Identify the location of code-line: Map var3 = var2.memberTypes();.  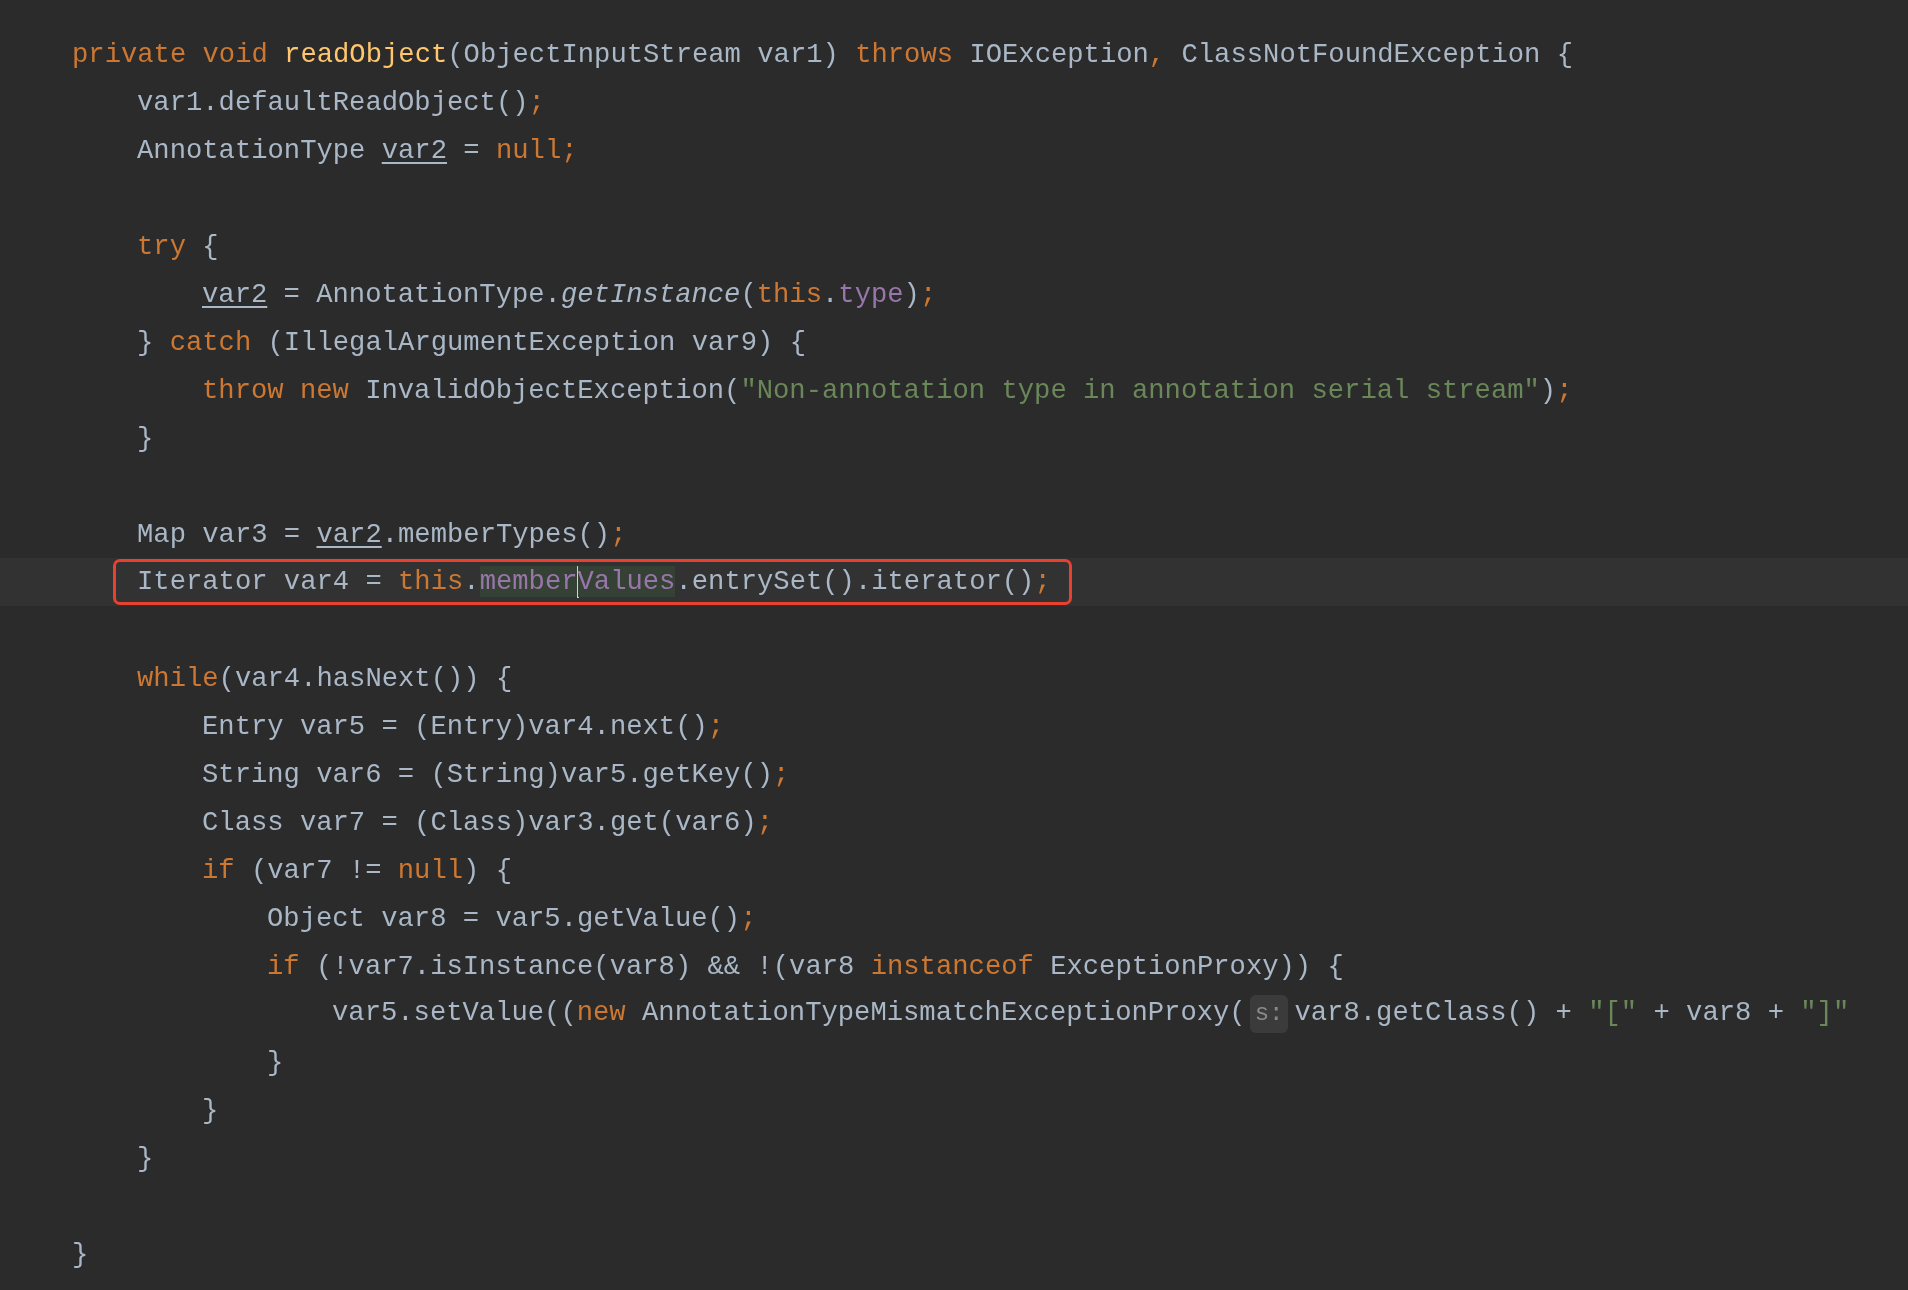
(382, 534).